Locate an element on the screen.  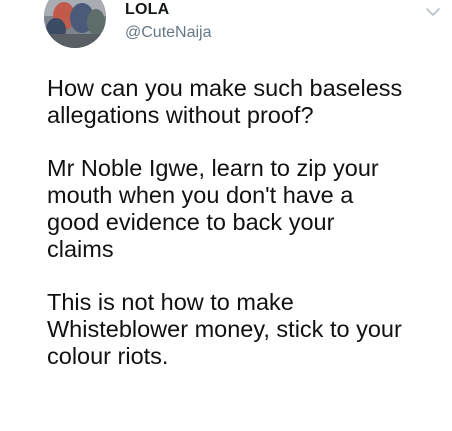
profile-photo-icon is located at coordinates (75, 24).